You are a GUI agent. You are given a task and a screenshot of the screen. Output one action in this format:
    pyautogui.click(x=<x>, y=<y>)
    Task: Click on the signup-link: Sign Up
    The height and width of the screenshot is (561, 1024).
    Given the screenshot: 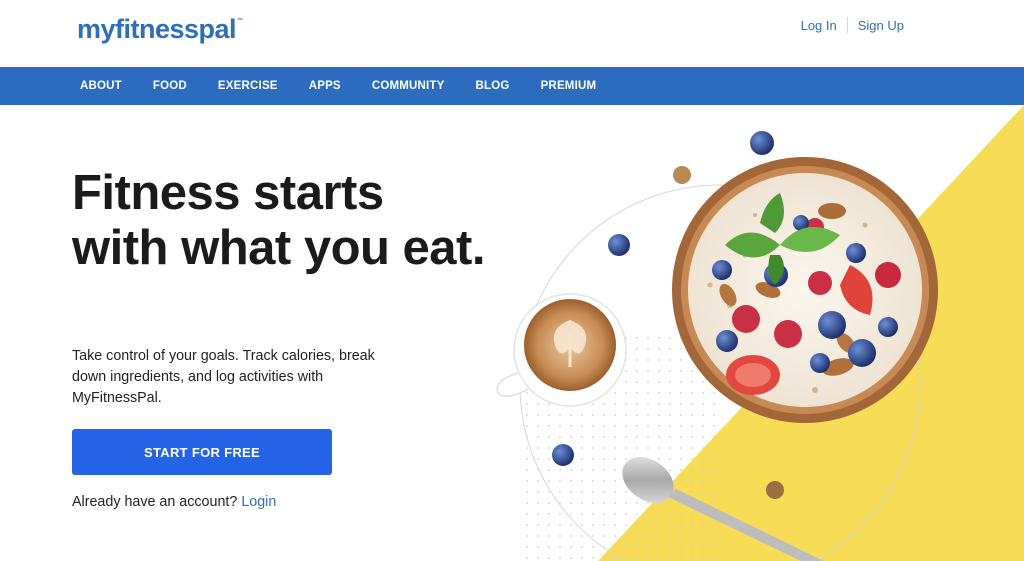 What is the action you would take?
    pyautogui.click(x=881, y=25)
    